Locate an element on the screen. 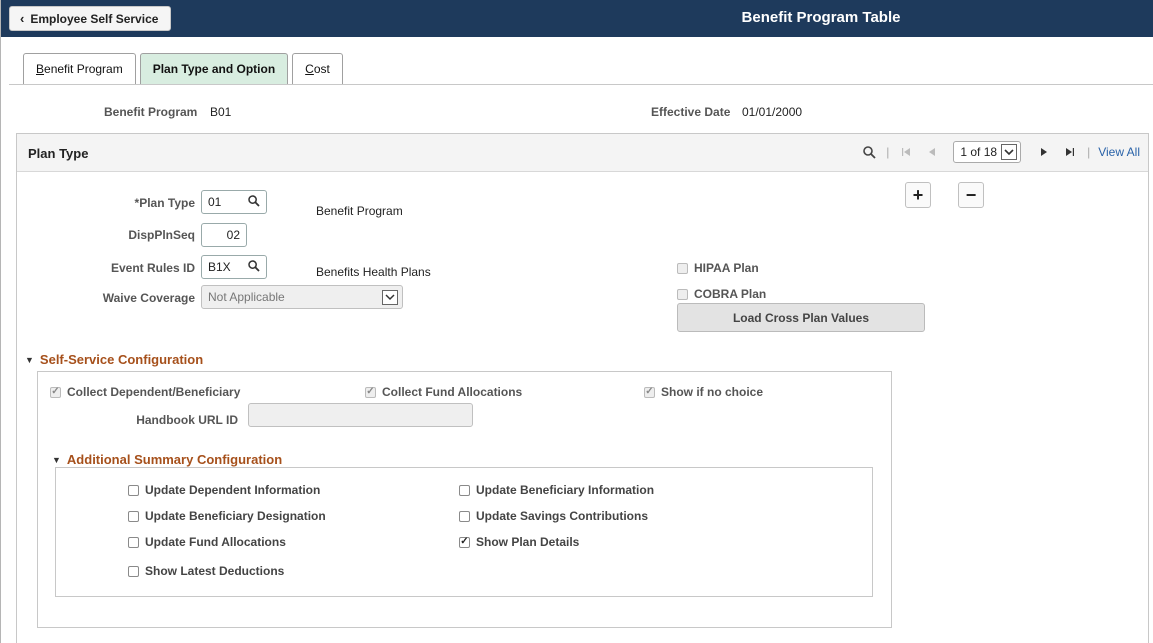  show-if-no-choice-checkbox: ✓ Show if no choice is located at coordinates (703, 392).